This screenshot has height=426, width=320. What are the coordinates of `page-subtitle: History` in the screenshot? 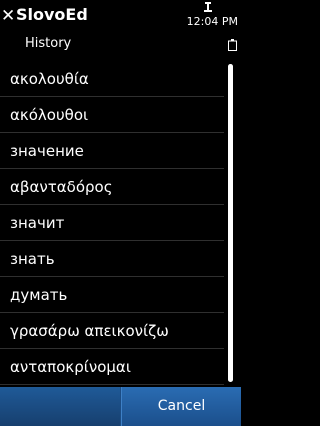 It's located at (48, 43).